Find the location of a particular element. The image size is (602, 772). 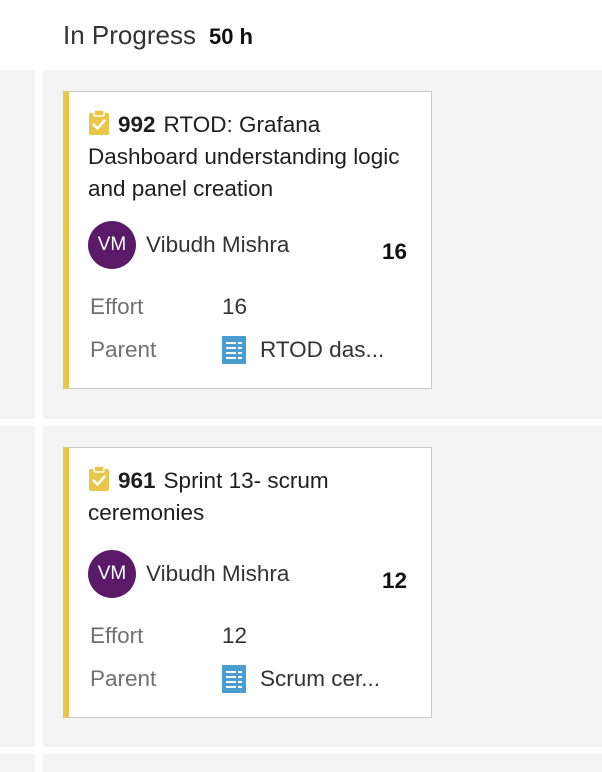

column-header: In Progress 50 h is located at coordinates (158, 38).